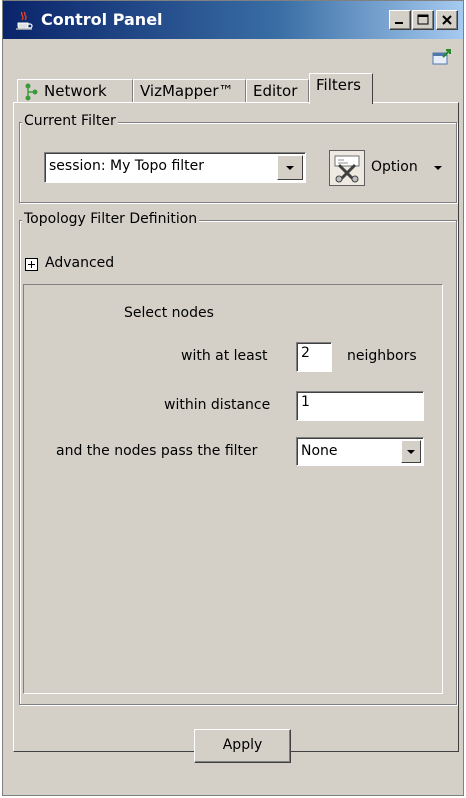  What do you see at coordinates (338, 85) in the screenshot?
I see `tab-filters-label: Filters` at bounding box center [338, 85].